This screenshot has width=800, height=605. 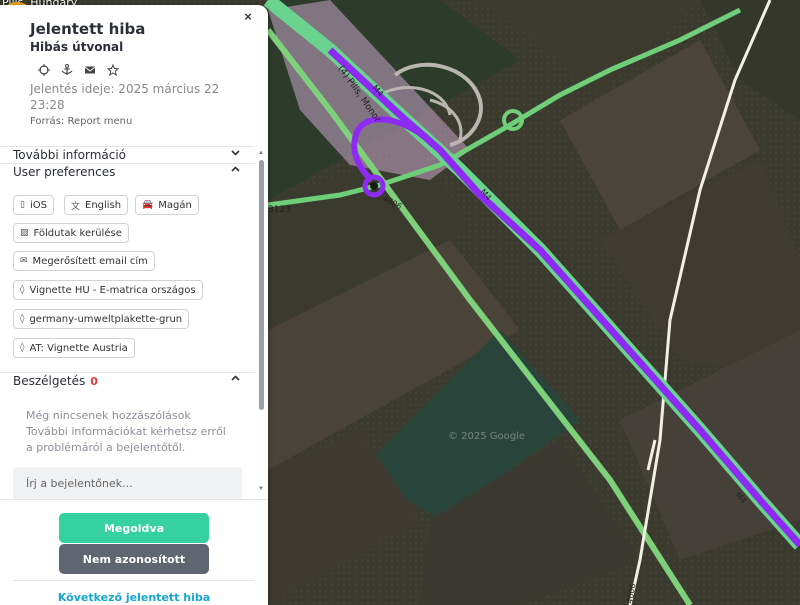 I want to click on next-report-link: Következő jelentett hiba, so click(x=134, y=597).